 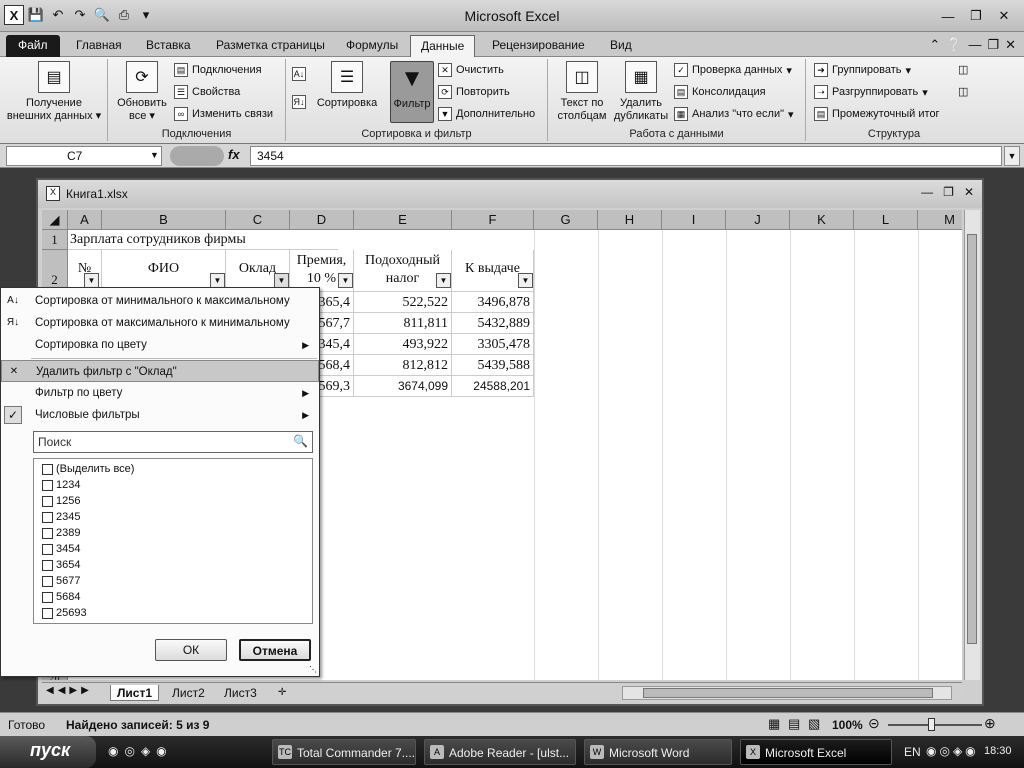 I want to click on cell-payout: 24588,201, so click(x=493, y=386).